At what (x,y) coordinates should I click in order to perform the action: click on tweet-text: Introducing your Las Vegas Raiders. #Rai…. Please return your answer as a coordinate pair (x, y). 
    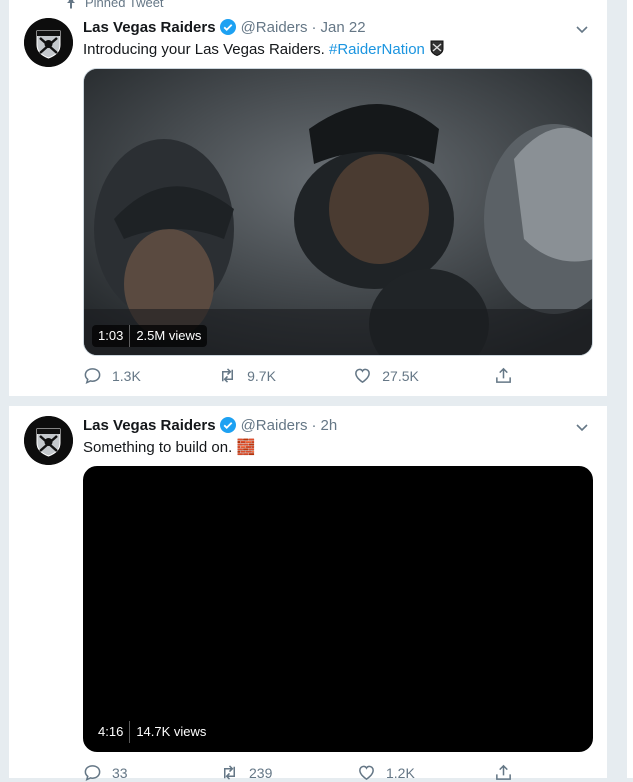
    Looking at the image, I should click on (264, 49).